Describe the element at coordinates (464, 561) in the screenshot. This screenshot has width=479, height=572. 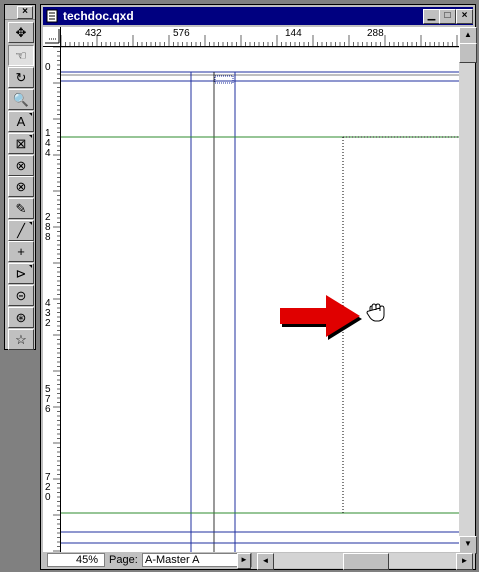
I see `scroll-right-button: ►` at that location.